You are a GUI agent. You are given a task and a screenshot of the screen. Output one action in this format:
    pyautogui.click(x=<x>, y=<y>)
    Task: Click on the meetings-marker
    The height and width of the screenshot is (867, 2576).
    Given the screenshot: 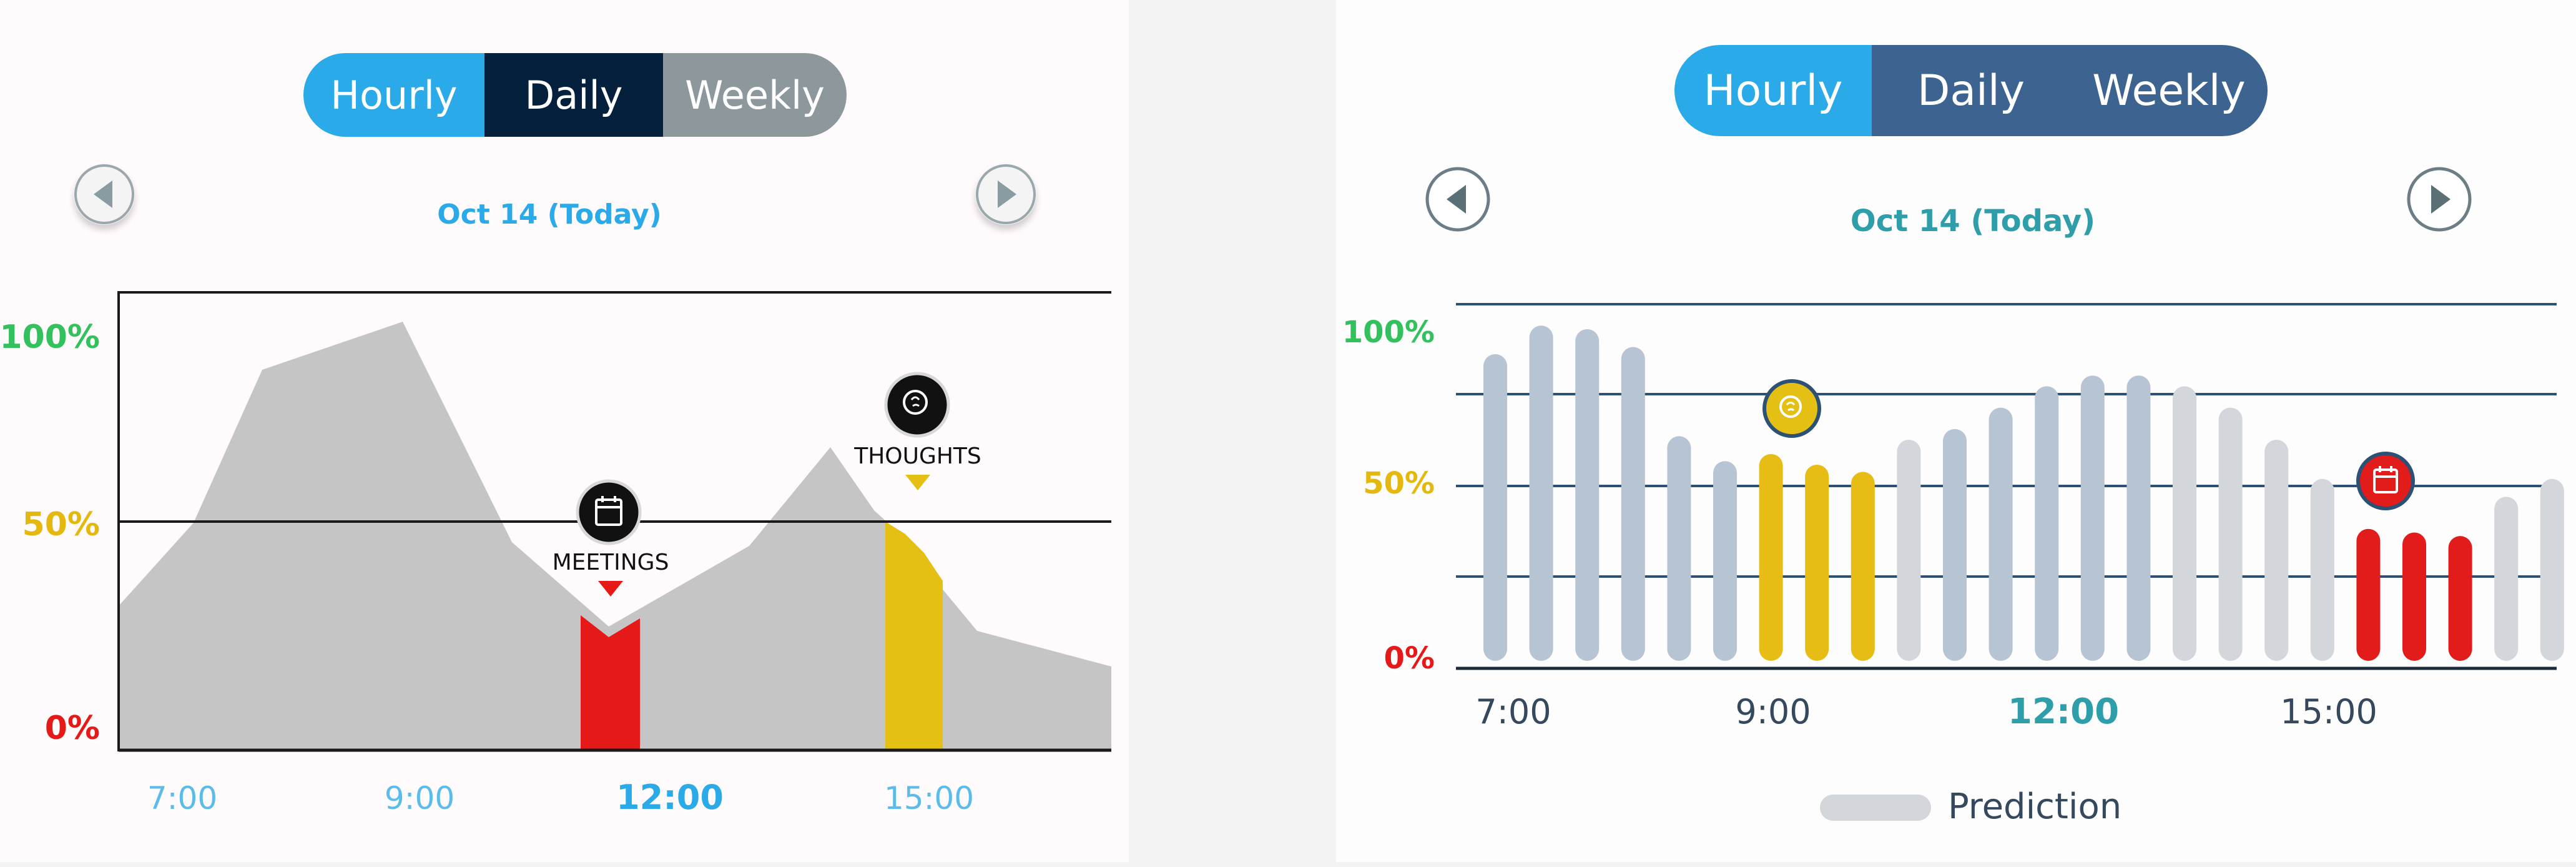 What is the action you would take?
    pyautogui.click(x=2385, y=481)
    